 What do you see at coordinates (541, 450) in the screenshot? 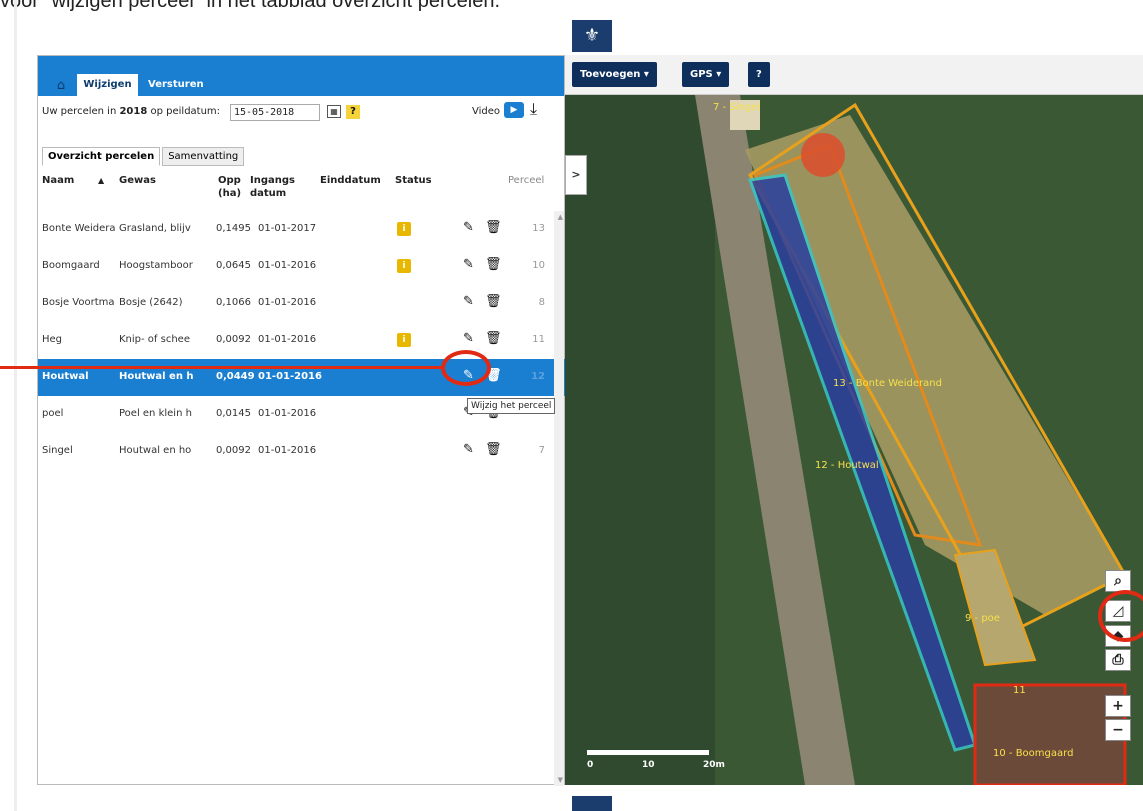
I see `cell-perceel: 7` at bounding box center [541, 450].